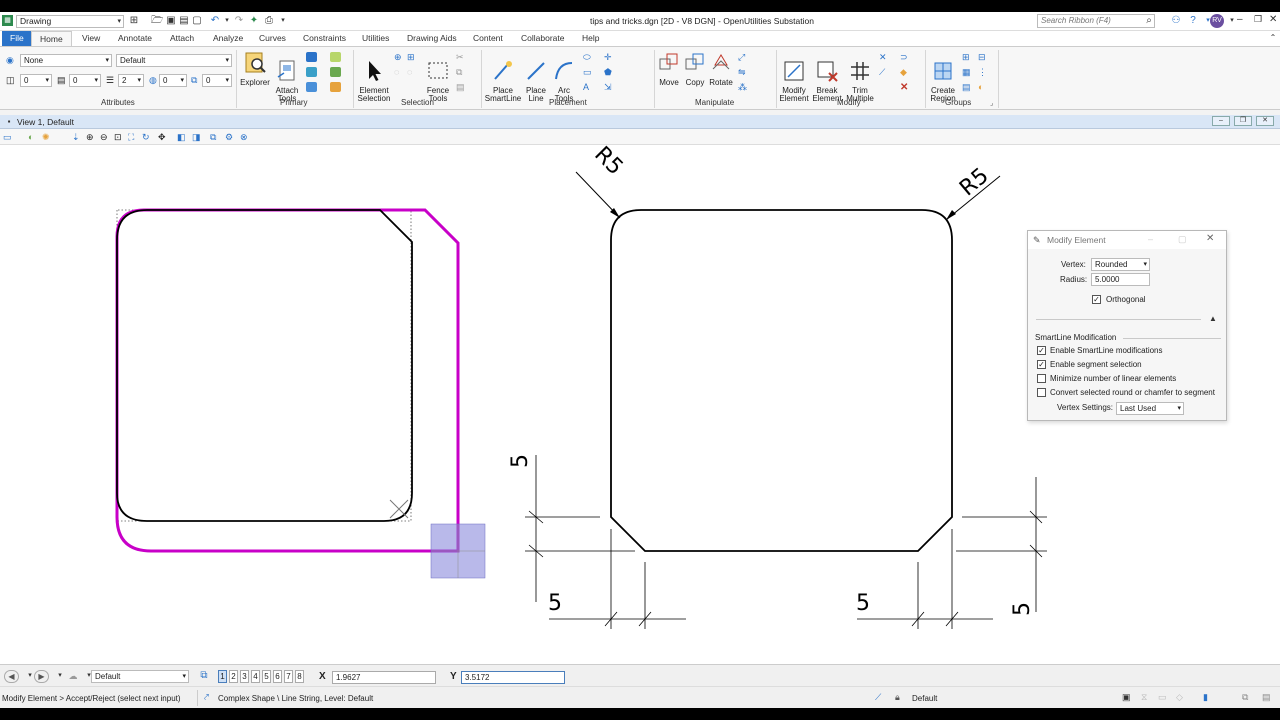 This screenshot has width=1280, height=720. Describe the element at coordinates (244, 676) in the screenshot. I see `view-number-3: 3` at that location.